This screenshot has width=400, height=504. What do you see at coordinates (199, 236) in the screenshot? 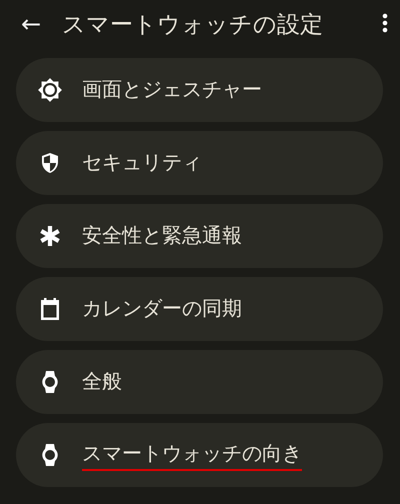
I see `settings-item: 安全性と緊急通報` at bounding box center [199, 236].